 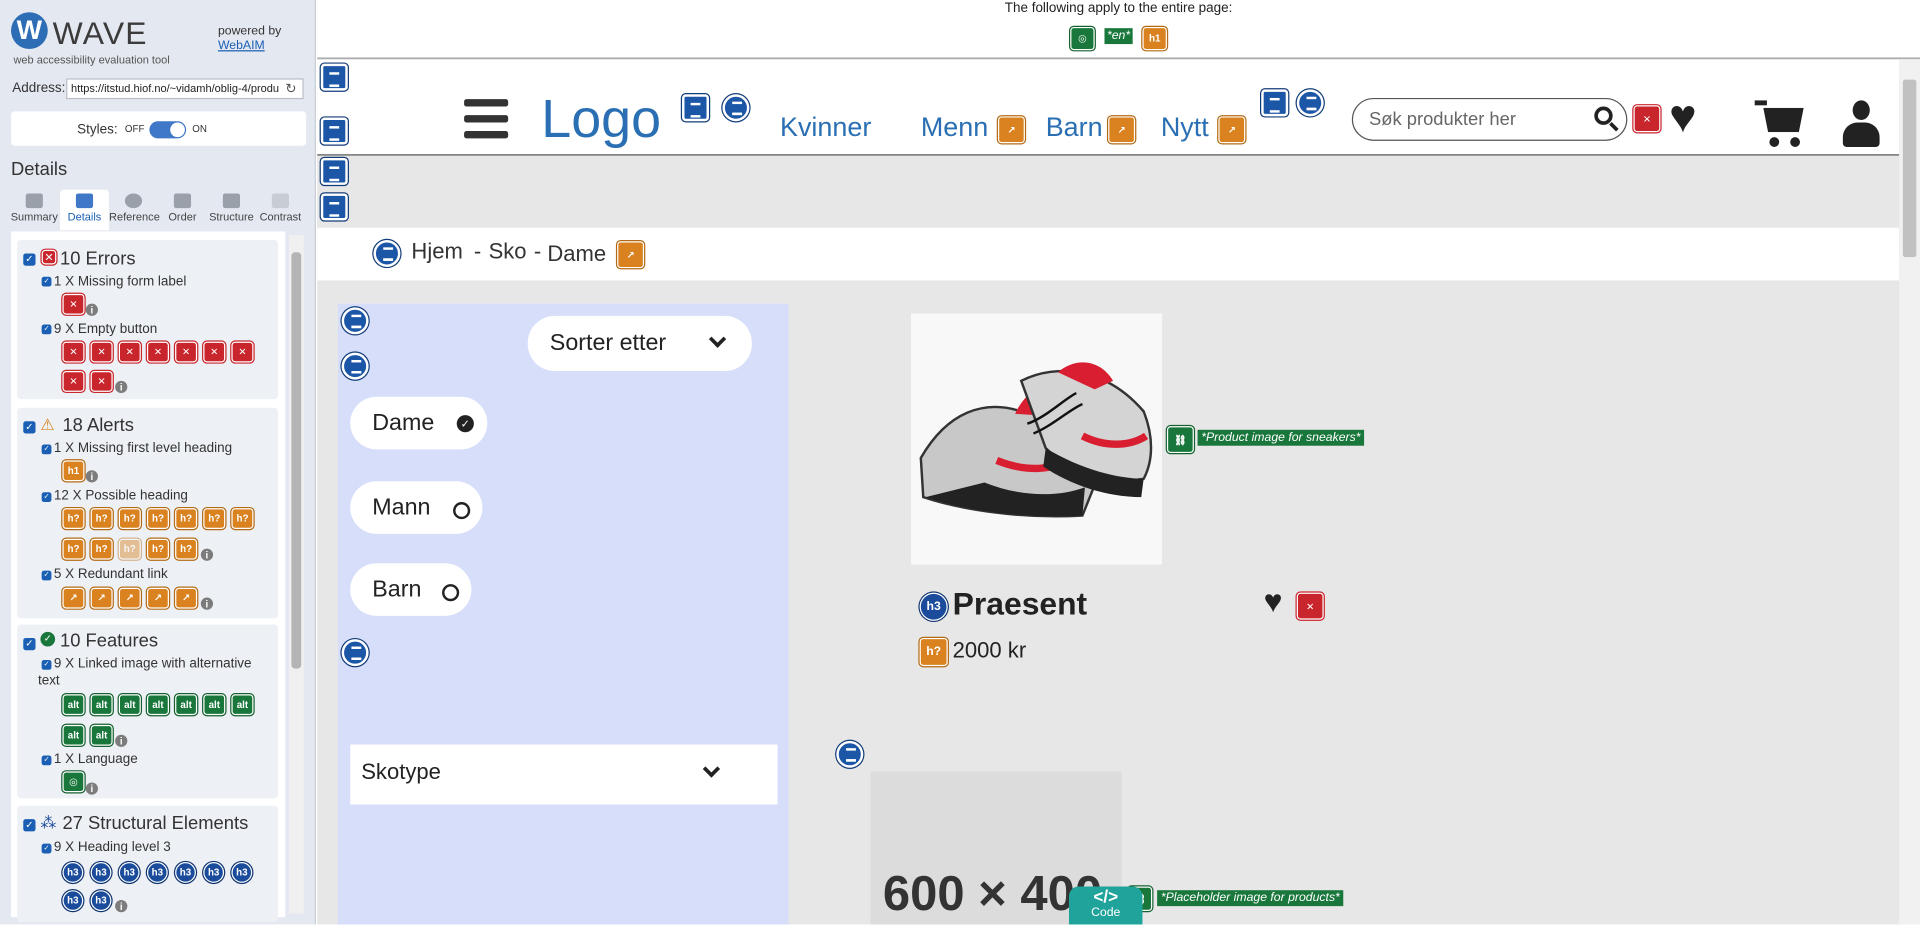 What do you see at coordinates (46, 497) in the screenshot?
I see `possible-heading-checkbox: ✓` at bounding box center [46, 497].